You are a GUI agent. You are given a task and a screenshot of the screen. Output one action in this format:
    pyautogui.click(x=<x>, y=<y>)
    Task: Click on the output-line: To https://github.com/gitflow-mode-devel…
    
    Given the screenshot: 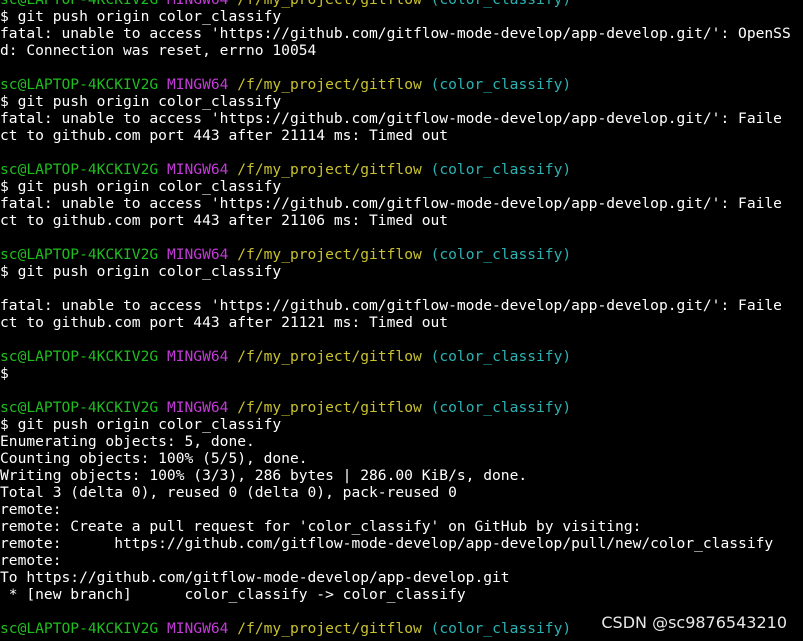 What is the action you would take?
    pyautogui.click(x=255, y=577)
    